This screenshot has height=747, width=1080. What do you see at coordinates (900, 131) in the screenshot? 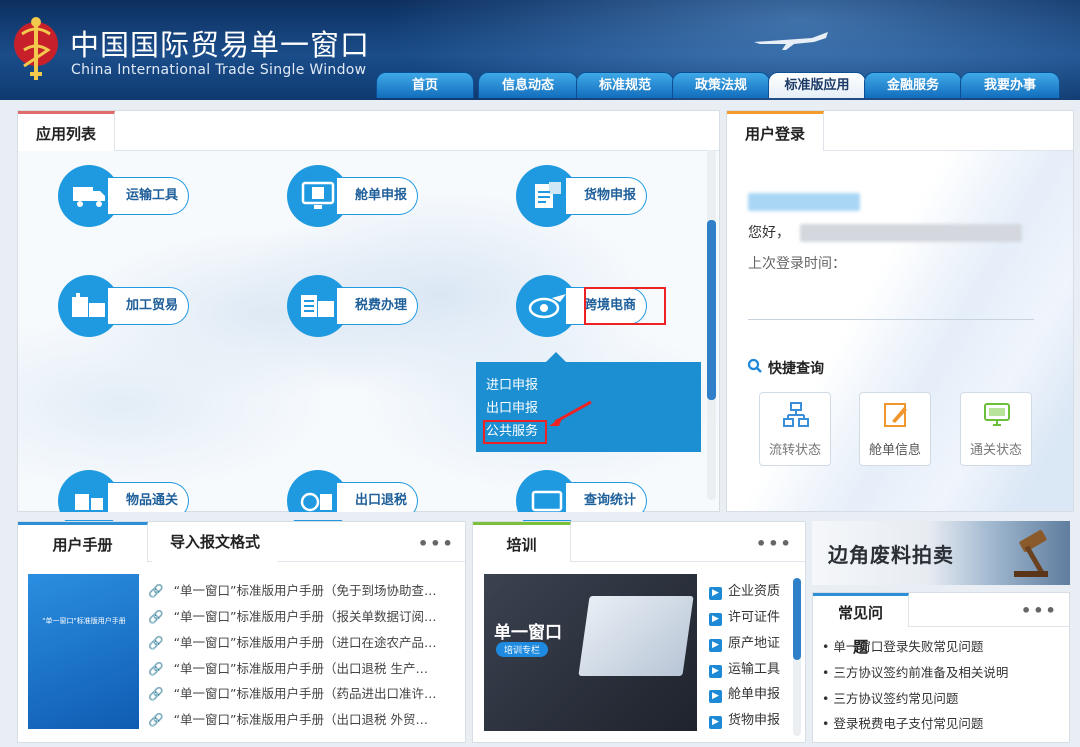
I see `panel-header: 用户登录` at bounding box center [900, 131].